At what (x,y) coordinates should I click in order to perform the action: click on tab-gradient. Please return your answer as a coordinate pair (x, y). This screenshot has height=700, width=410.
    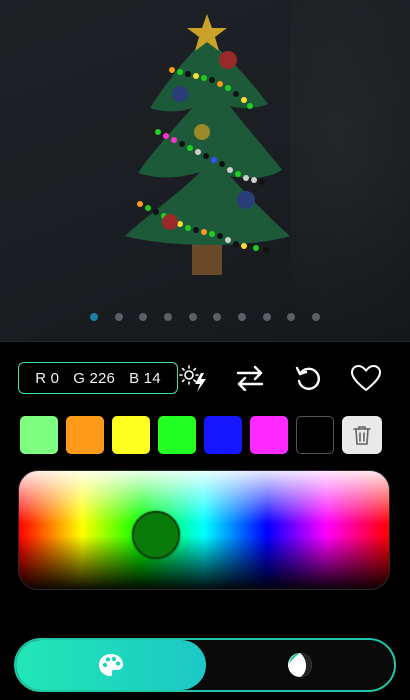
    Looking at the image, I should click on (300, 665).